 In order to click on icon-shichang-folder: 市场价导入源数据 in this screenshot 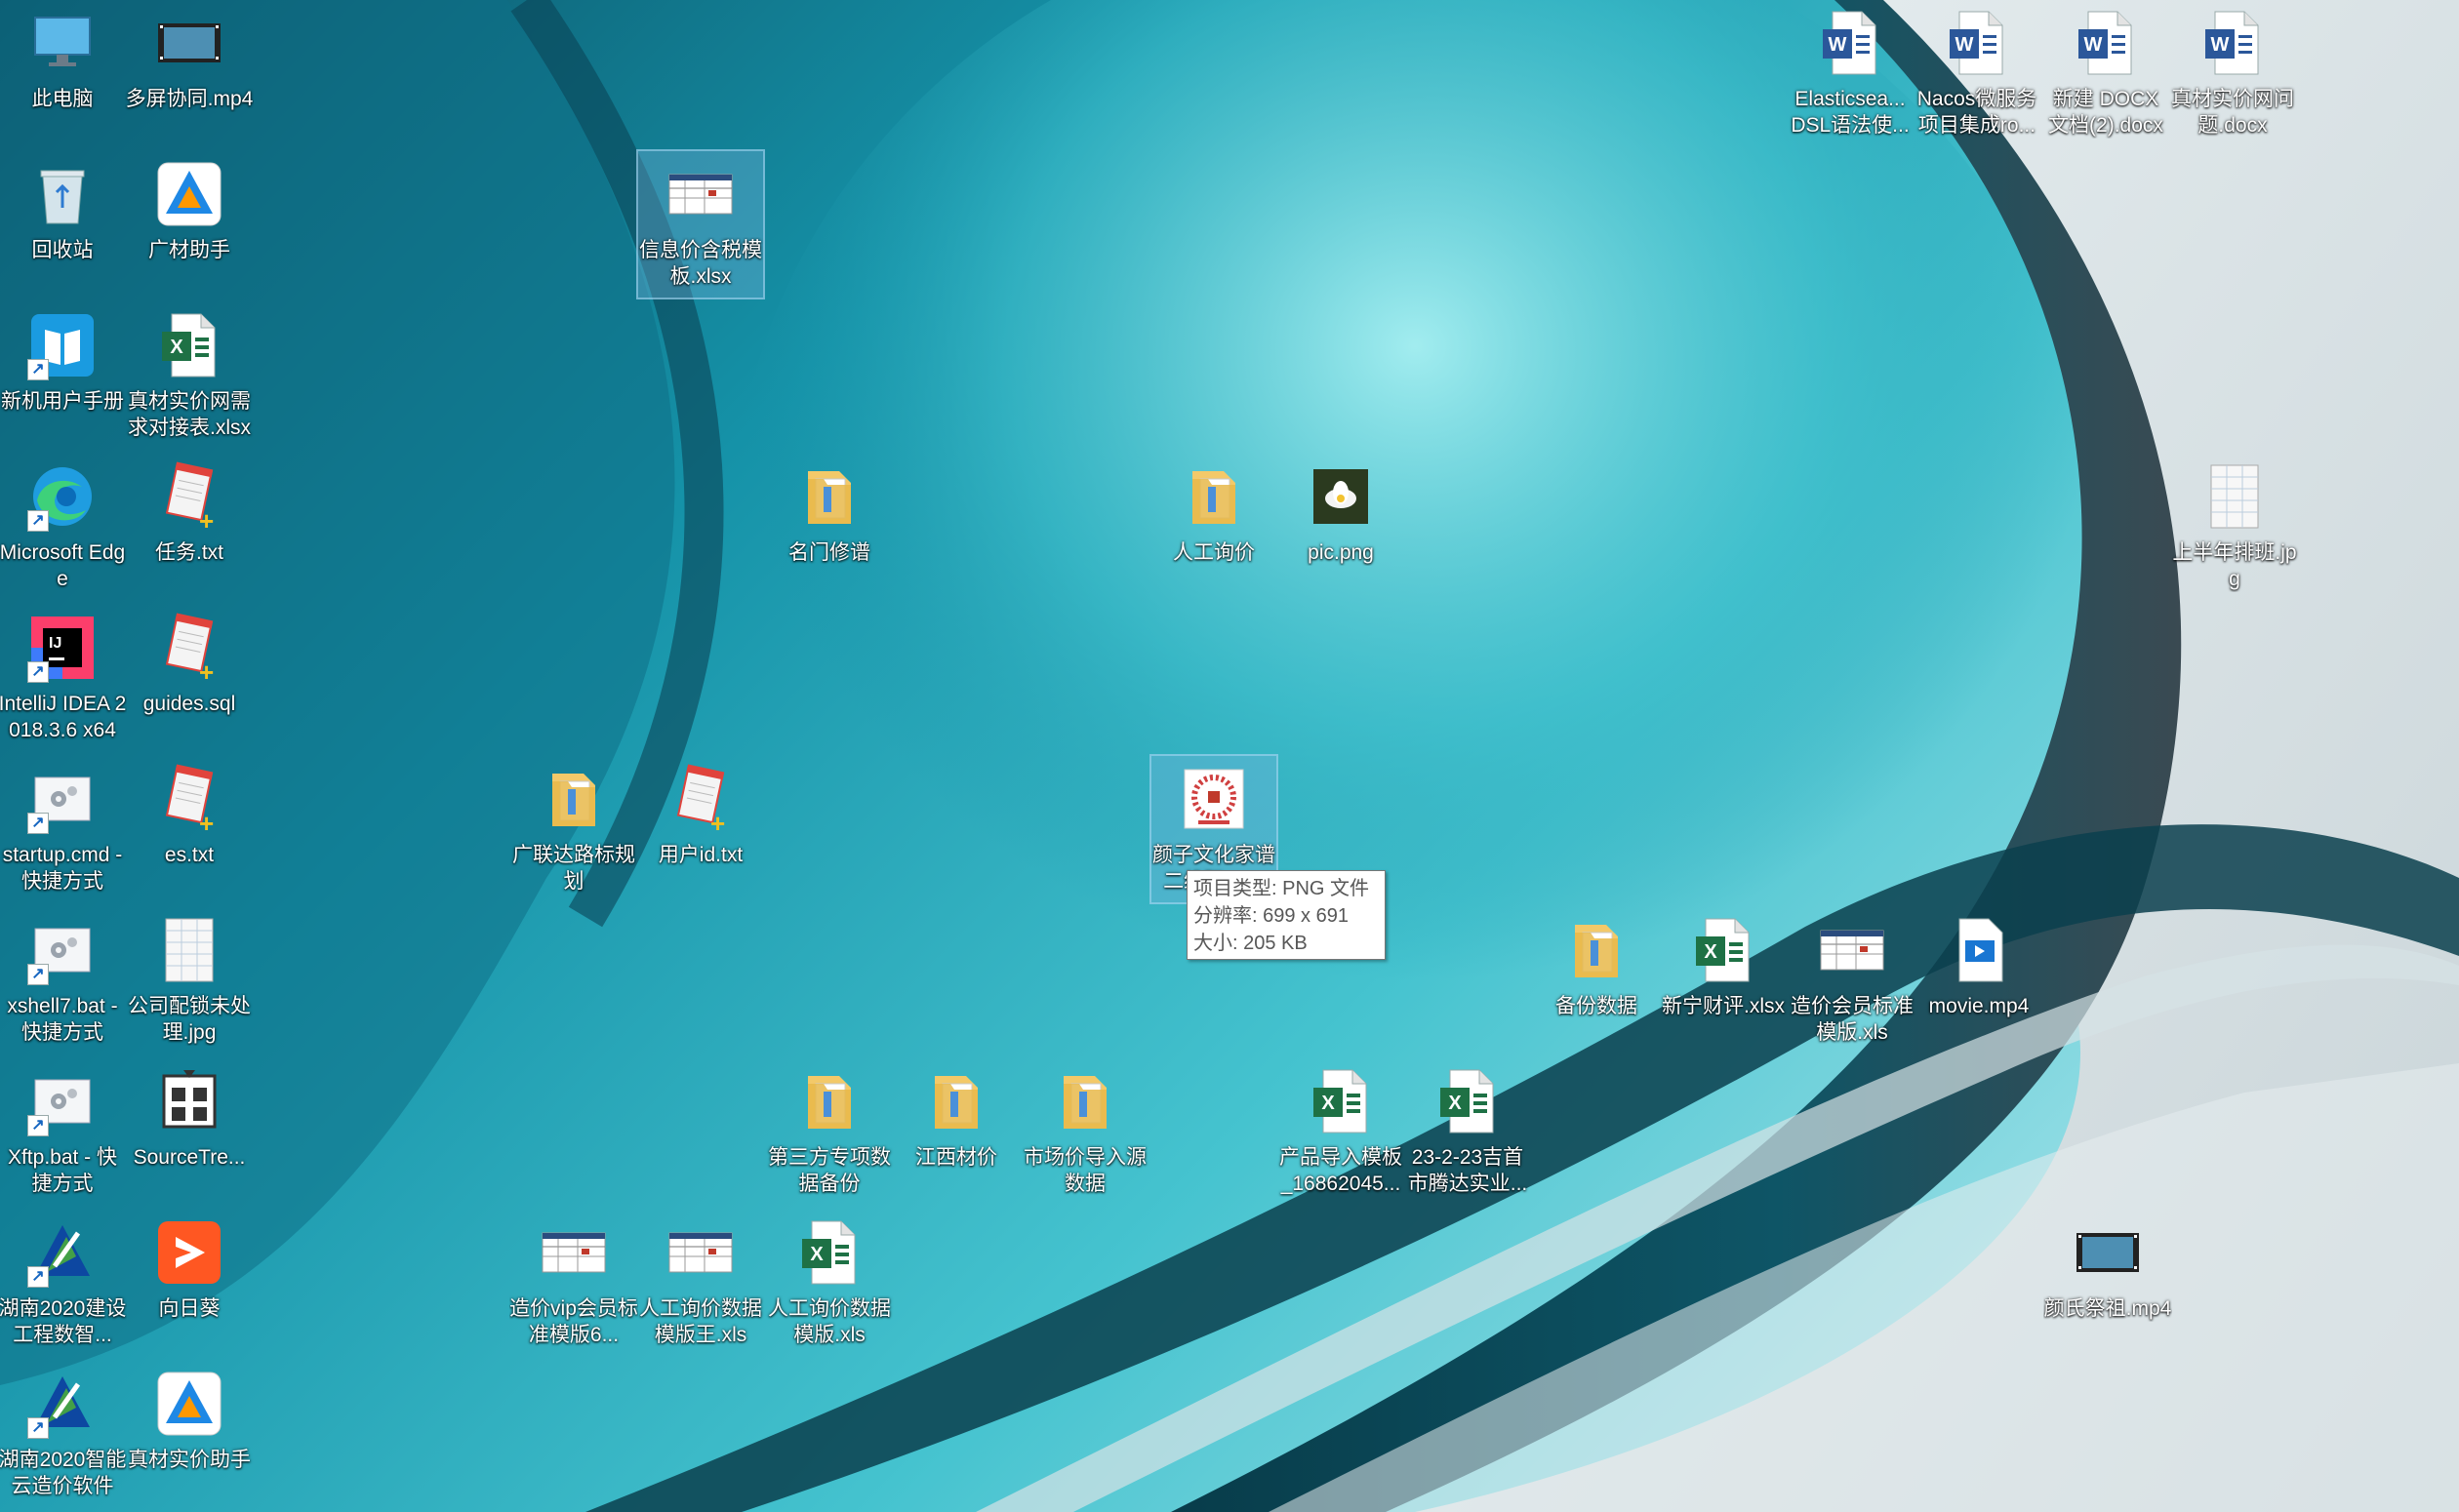, I will do `click(1085, 1131)`.